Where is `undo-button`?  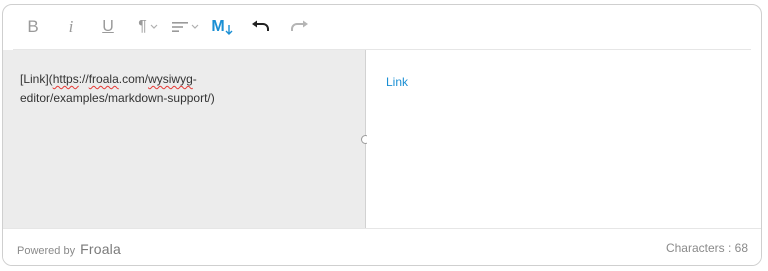 undo-button is located at coordinates (261, 27).